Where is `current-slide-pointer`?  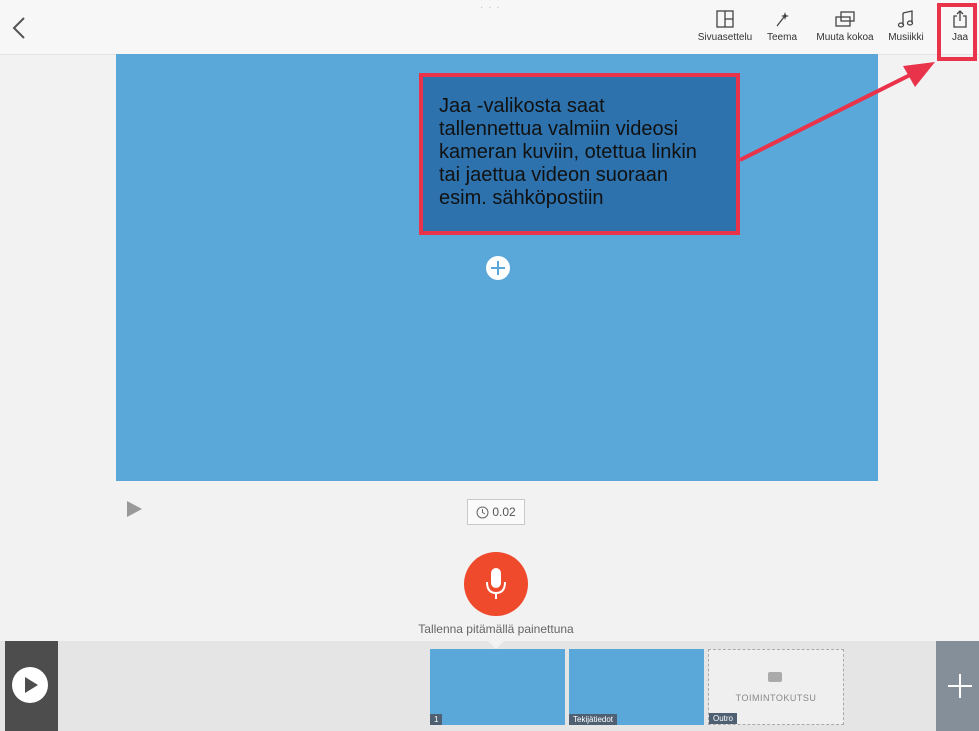
current-slide-pointer is located at coordinates (496, 645).